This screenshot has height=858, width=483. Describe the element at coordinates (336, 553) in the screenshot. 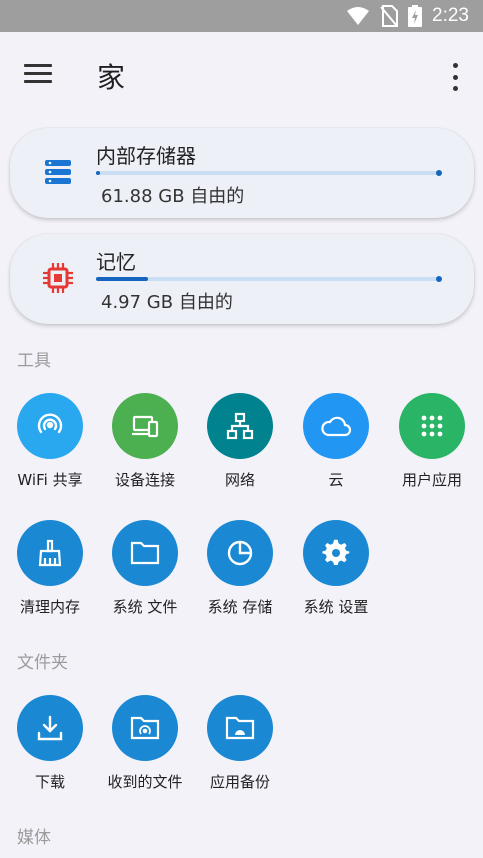

I see `settings-icon` at that location.